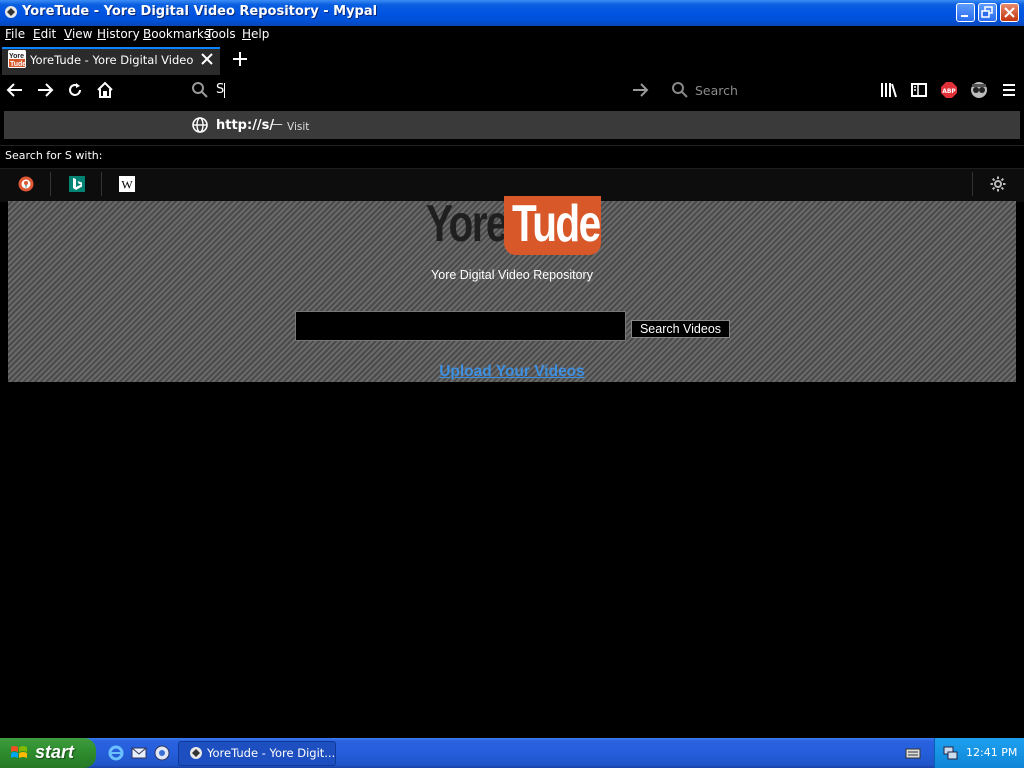  Describe the element at coordinates (512, 275) in the screenshot. I see `site-tagline: Yore Digital Video Repository` at that location.